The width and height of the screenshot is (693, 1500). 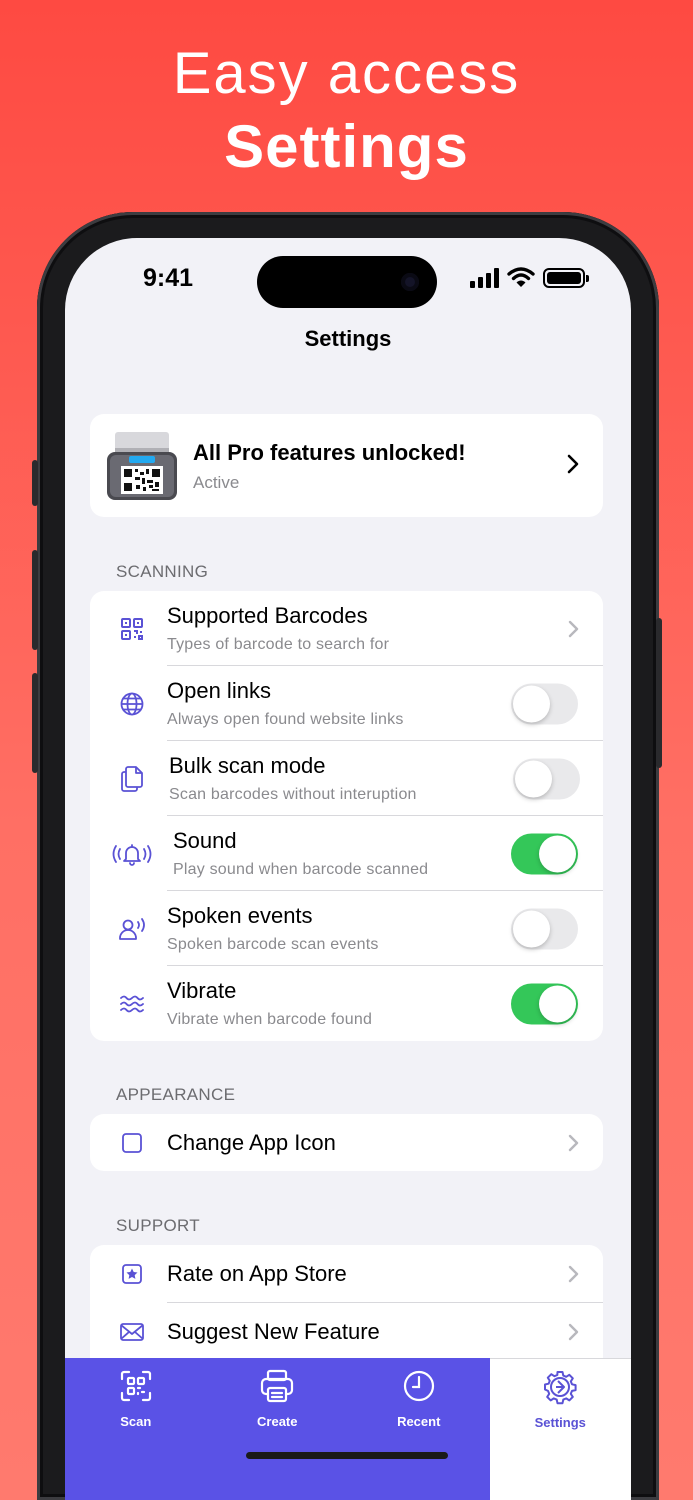 What do you see at coordinates (544, 1003) in the screenshot?
I see `vibrate-toggle` at bounding box center [544, 1003].